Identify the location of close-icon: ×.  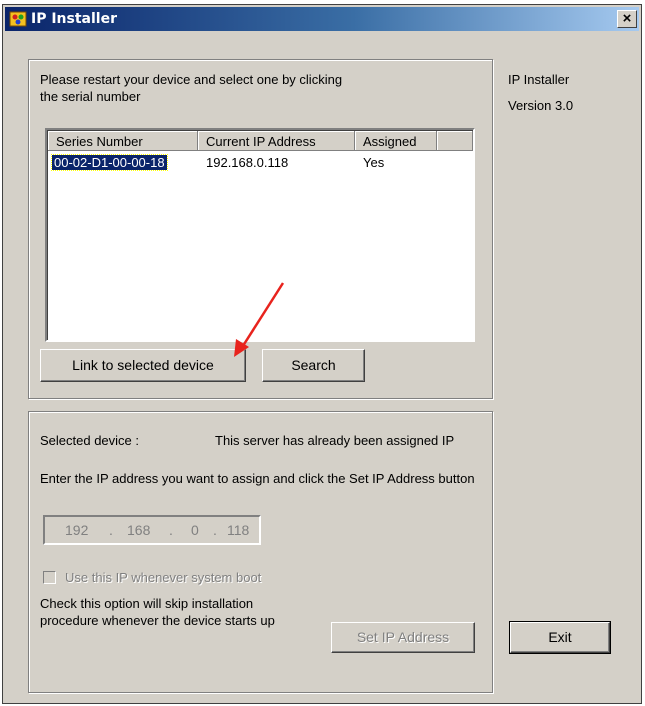
(627, 18).